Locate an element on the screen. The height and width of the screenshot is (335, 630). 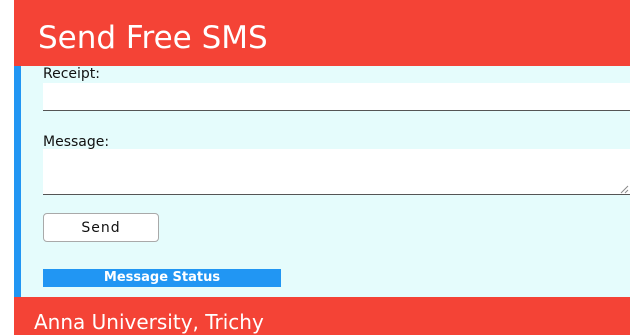
footer-bar: Anna University, Trichy is located at coordinates (322, 316).